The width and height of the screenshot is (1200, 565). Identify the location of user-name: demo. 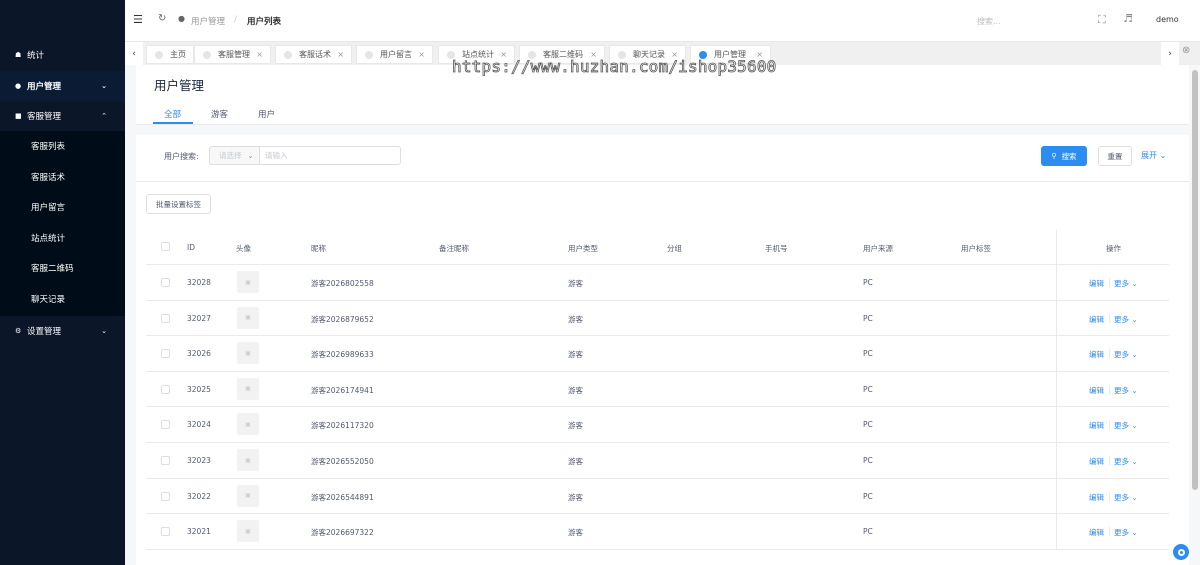
(1167, 19).